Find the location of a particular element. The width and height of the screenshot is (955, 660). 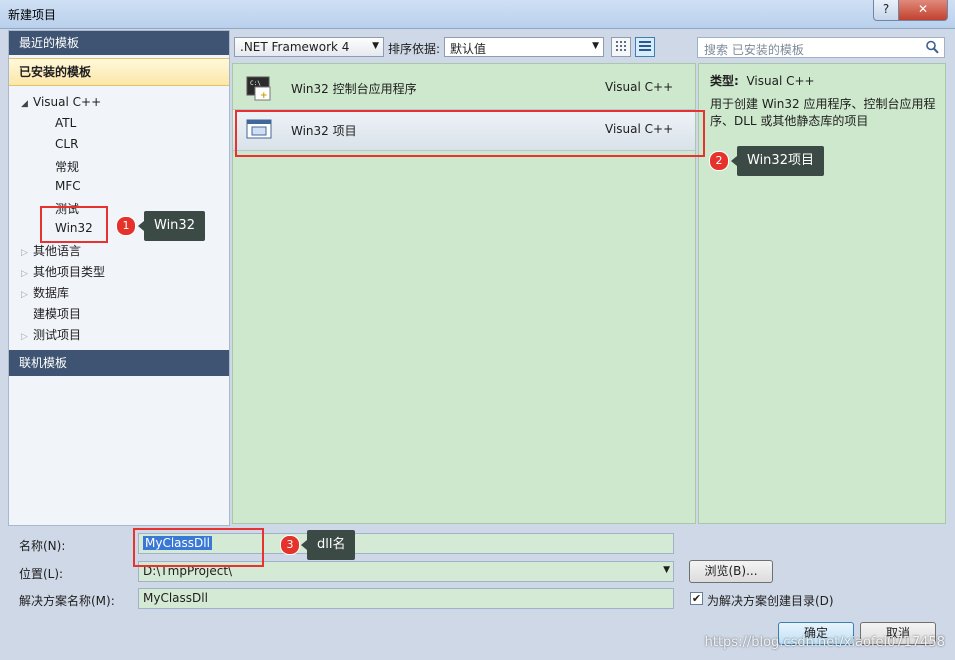

help-button: ? is located at coordinates (886, 10).